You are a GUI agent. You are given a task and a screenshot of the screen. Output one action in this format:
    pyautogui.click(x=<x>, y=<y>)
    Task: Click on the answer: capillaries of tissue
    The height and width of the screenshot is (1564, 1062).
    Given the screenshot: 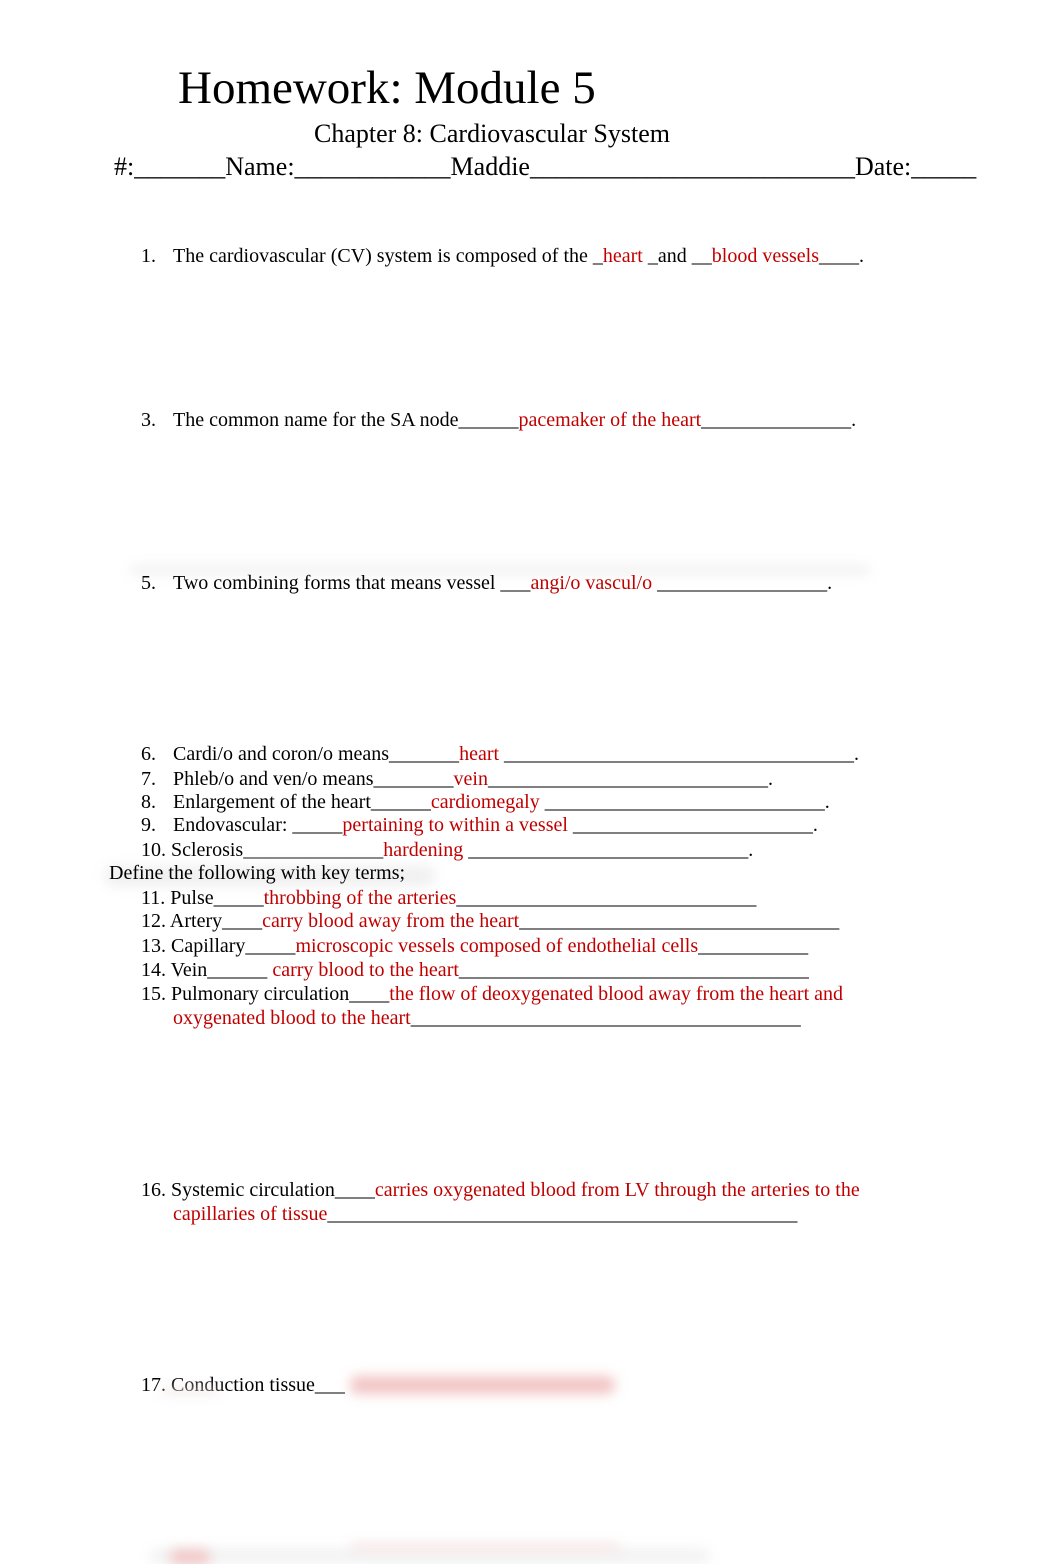 What is the action you would take?
    pyautogui.click(x=250, y=1214)
    